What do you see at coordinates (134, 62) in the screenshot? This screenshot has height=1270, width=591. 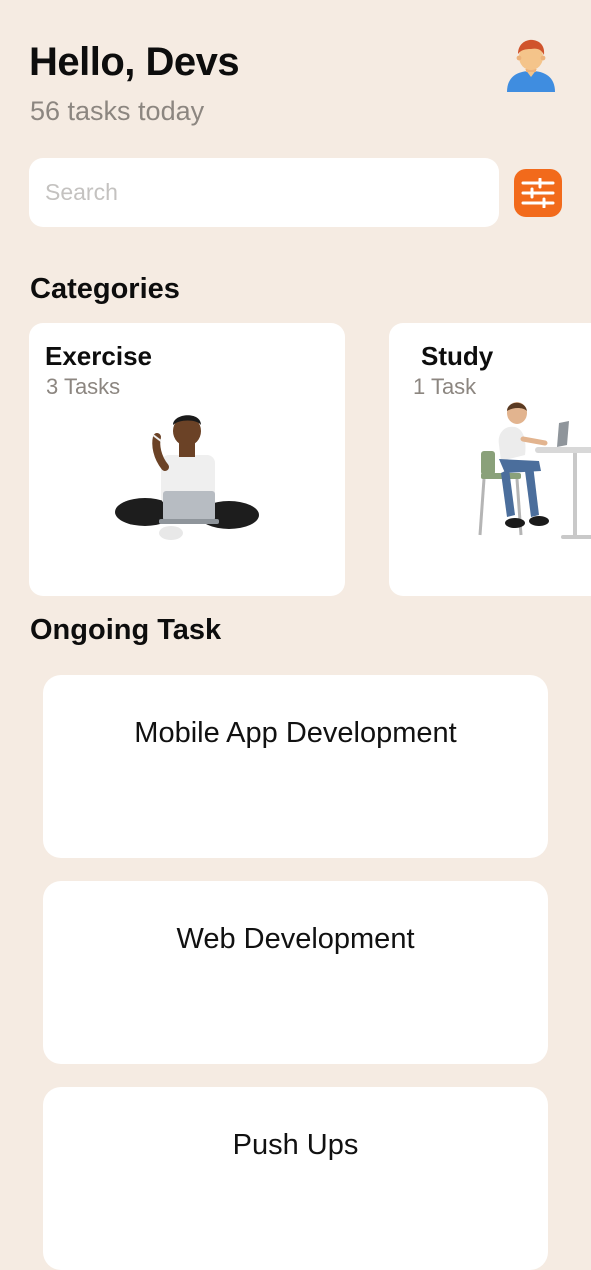 I see `greeting-title: Hello, Devs` at bounding box center [134, 62].